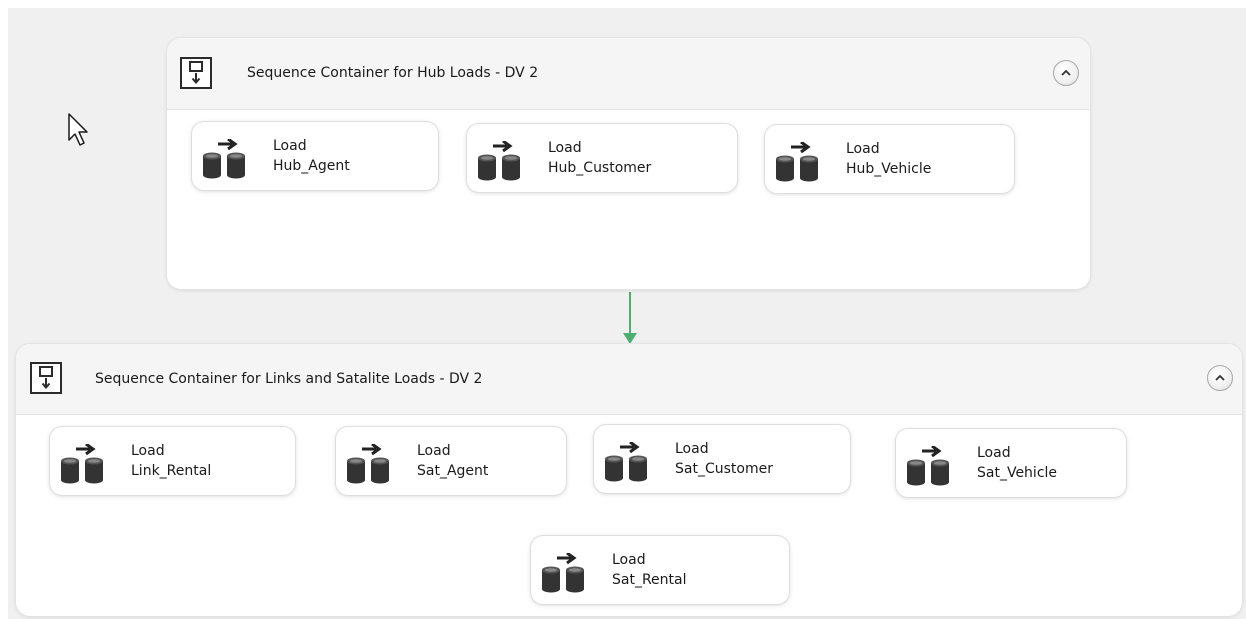 This screenshot has width=1246, height=619. I want to click on task-label: Load Link_Rental, so click(171, 461).